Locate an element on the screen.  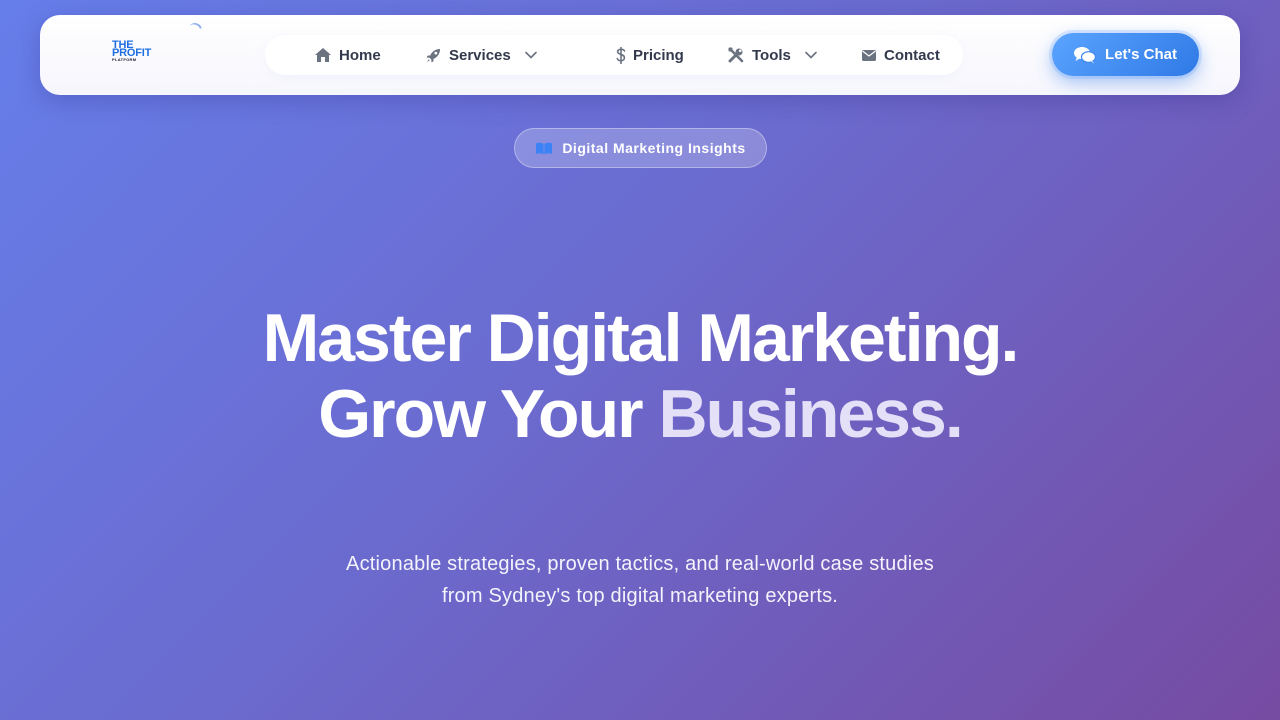
badge-label: Digital Marketing Insights is located at coordinates (654, 148).